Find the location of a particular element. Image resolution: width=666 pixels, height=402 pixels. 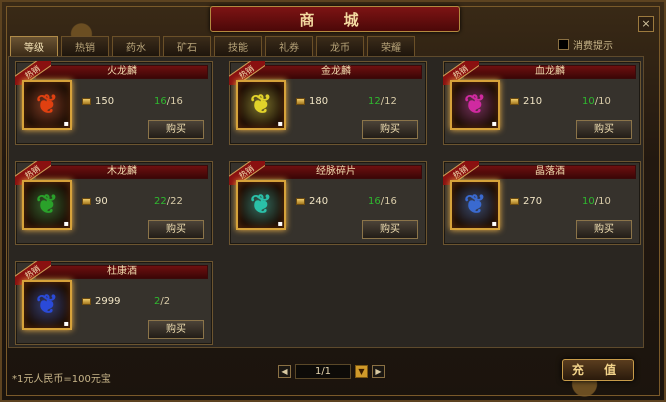

item-name: 火龙麟 is located at coordinates (122, 72).